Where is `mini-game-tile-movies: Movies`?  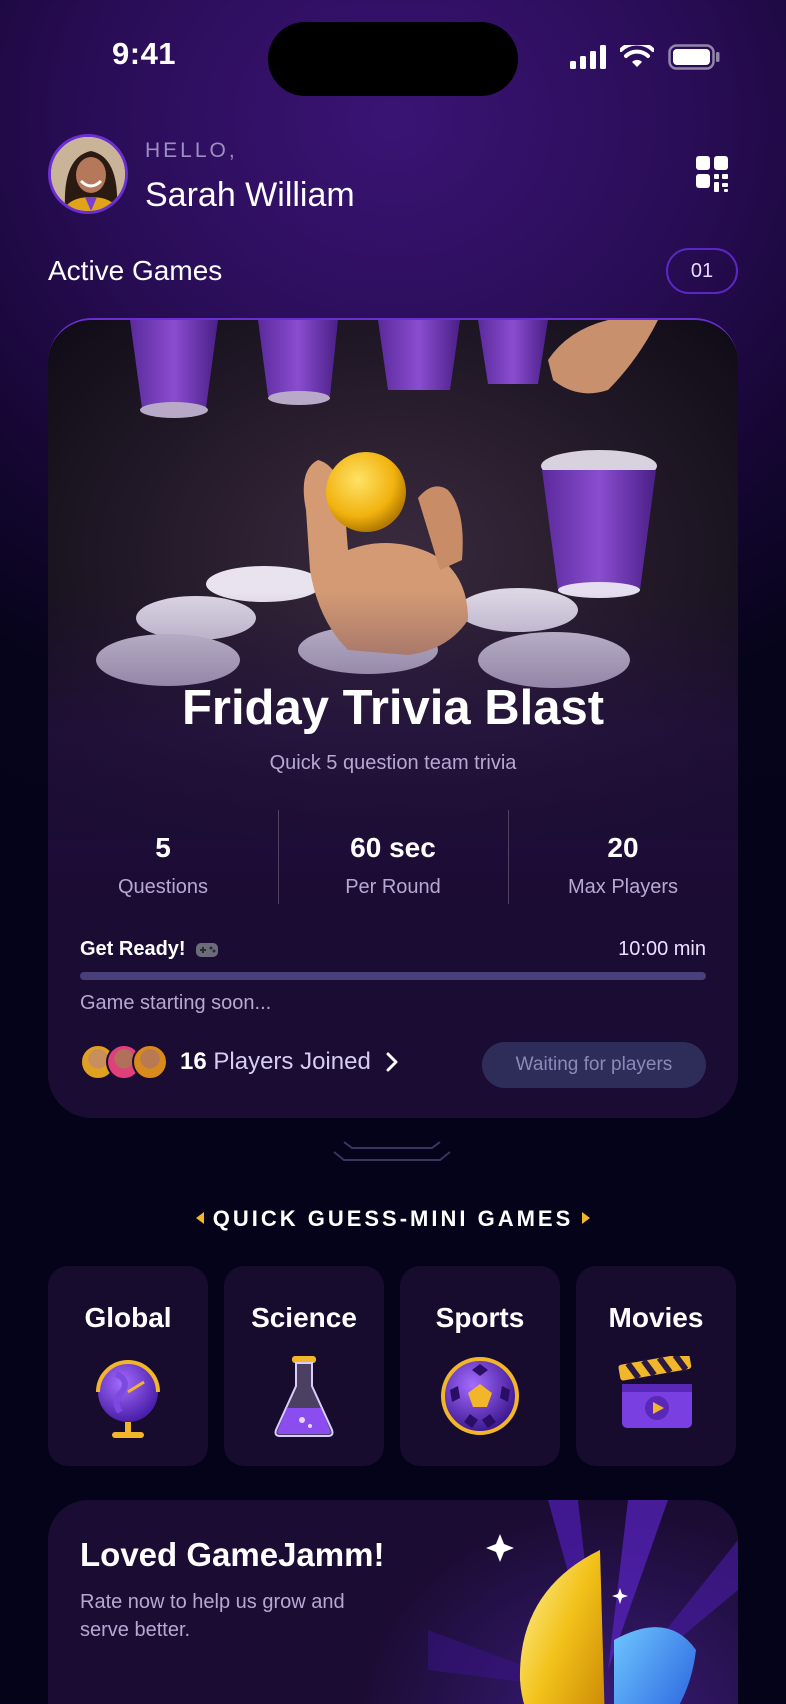 mini-game-tile-movies: Movies is located at coordinates (656, 1366).